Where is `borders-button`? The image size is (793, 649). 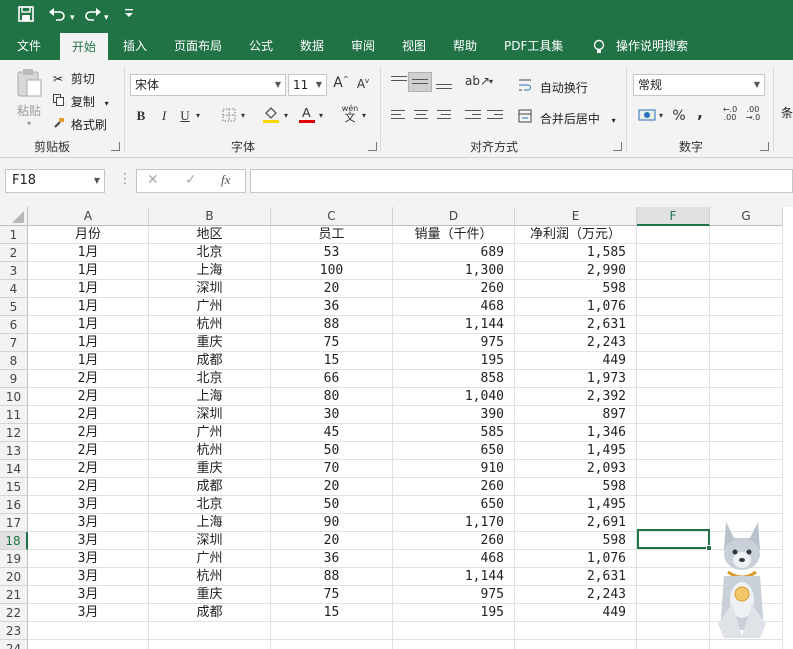
borders-button is located at coordinates (229, 117).